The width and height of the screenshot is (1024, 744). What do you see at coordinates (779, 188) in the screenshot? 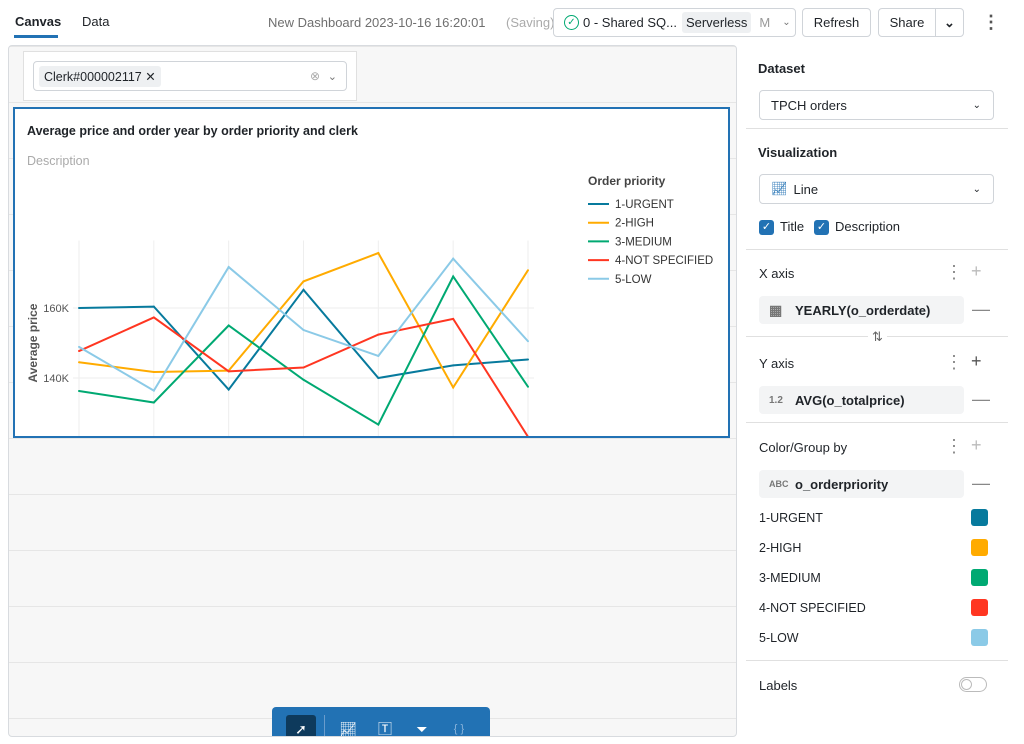
I see `line-chart-icon: 📈︎` at bounding box center [779, 188].